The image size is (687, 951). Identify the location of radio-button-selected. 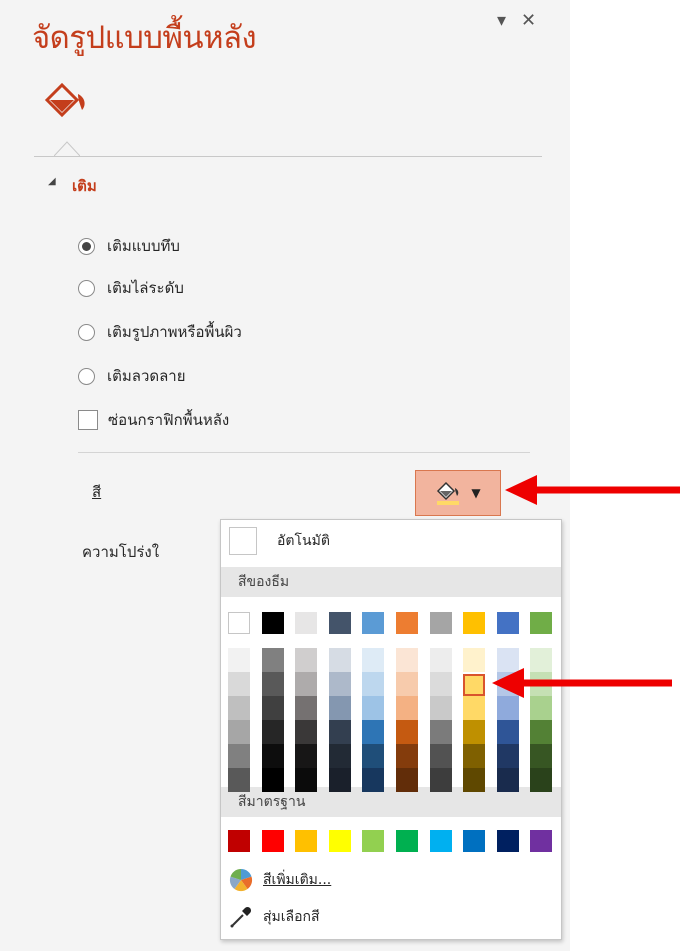
(86, 246).